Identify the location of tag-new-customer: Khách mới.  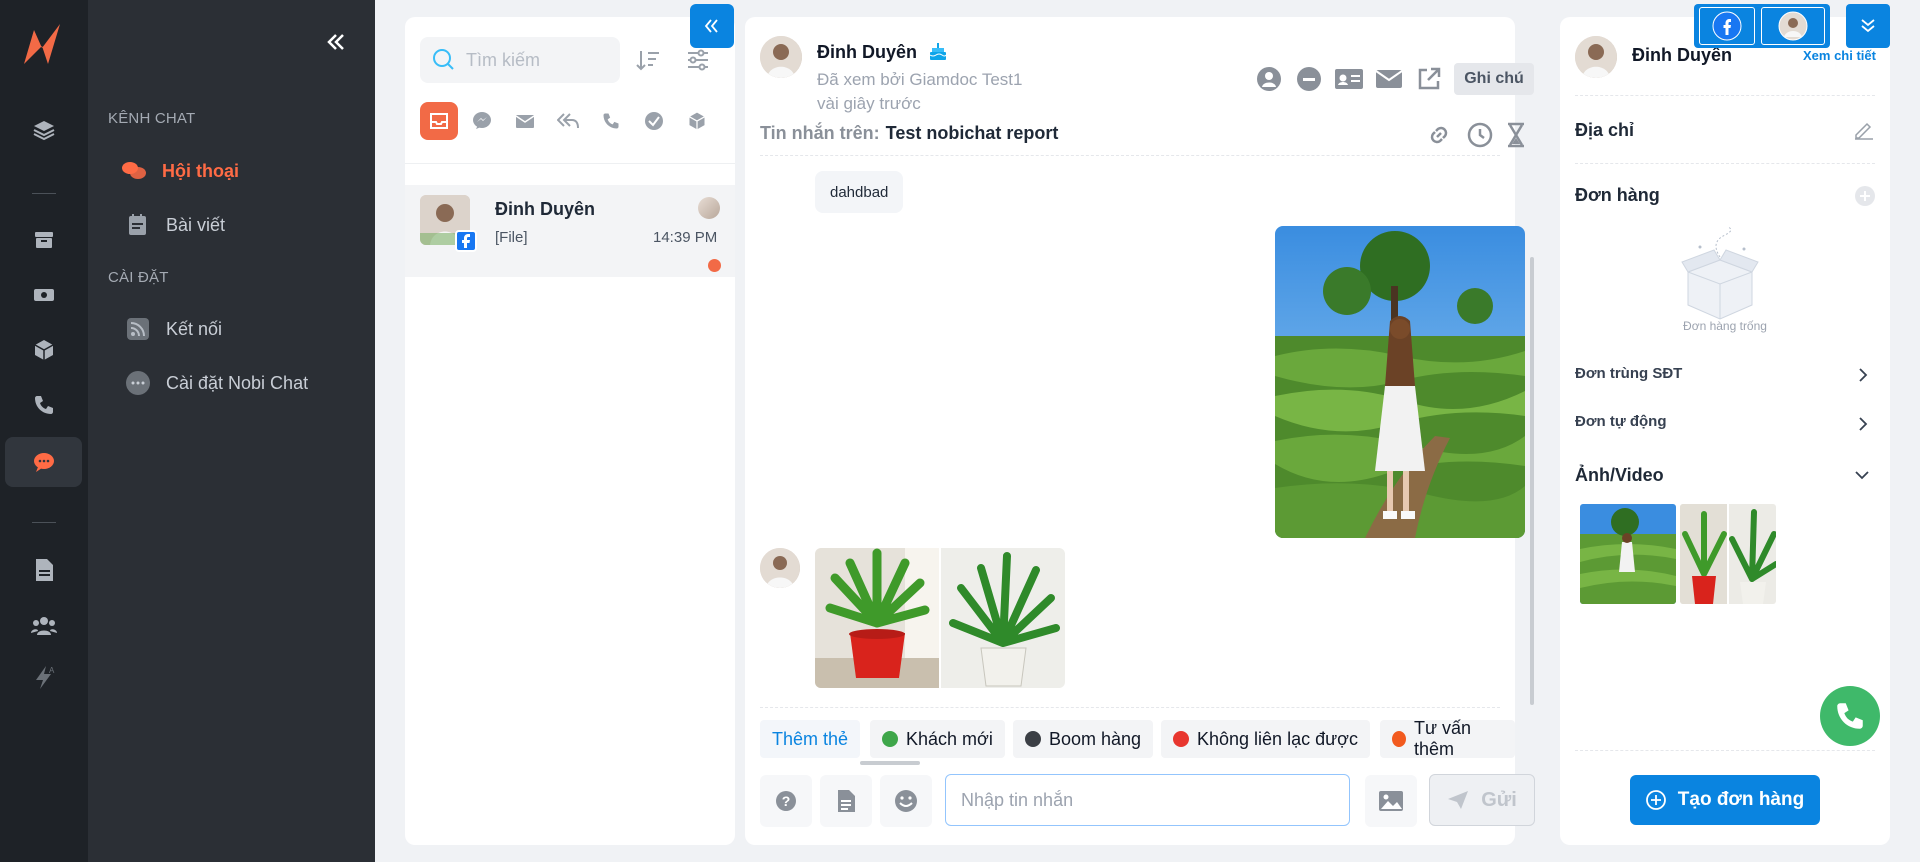
(937, 739).